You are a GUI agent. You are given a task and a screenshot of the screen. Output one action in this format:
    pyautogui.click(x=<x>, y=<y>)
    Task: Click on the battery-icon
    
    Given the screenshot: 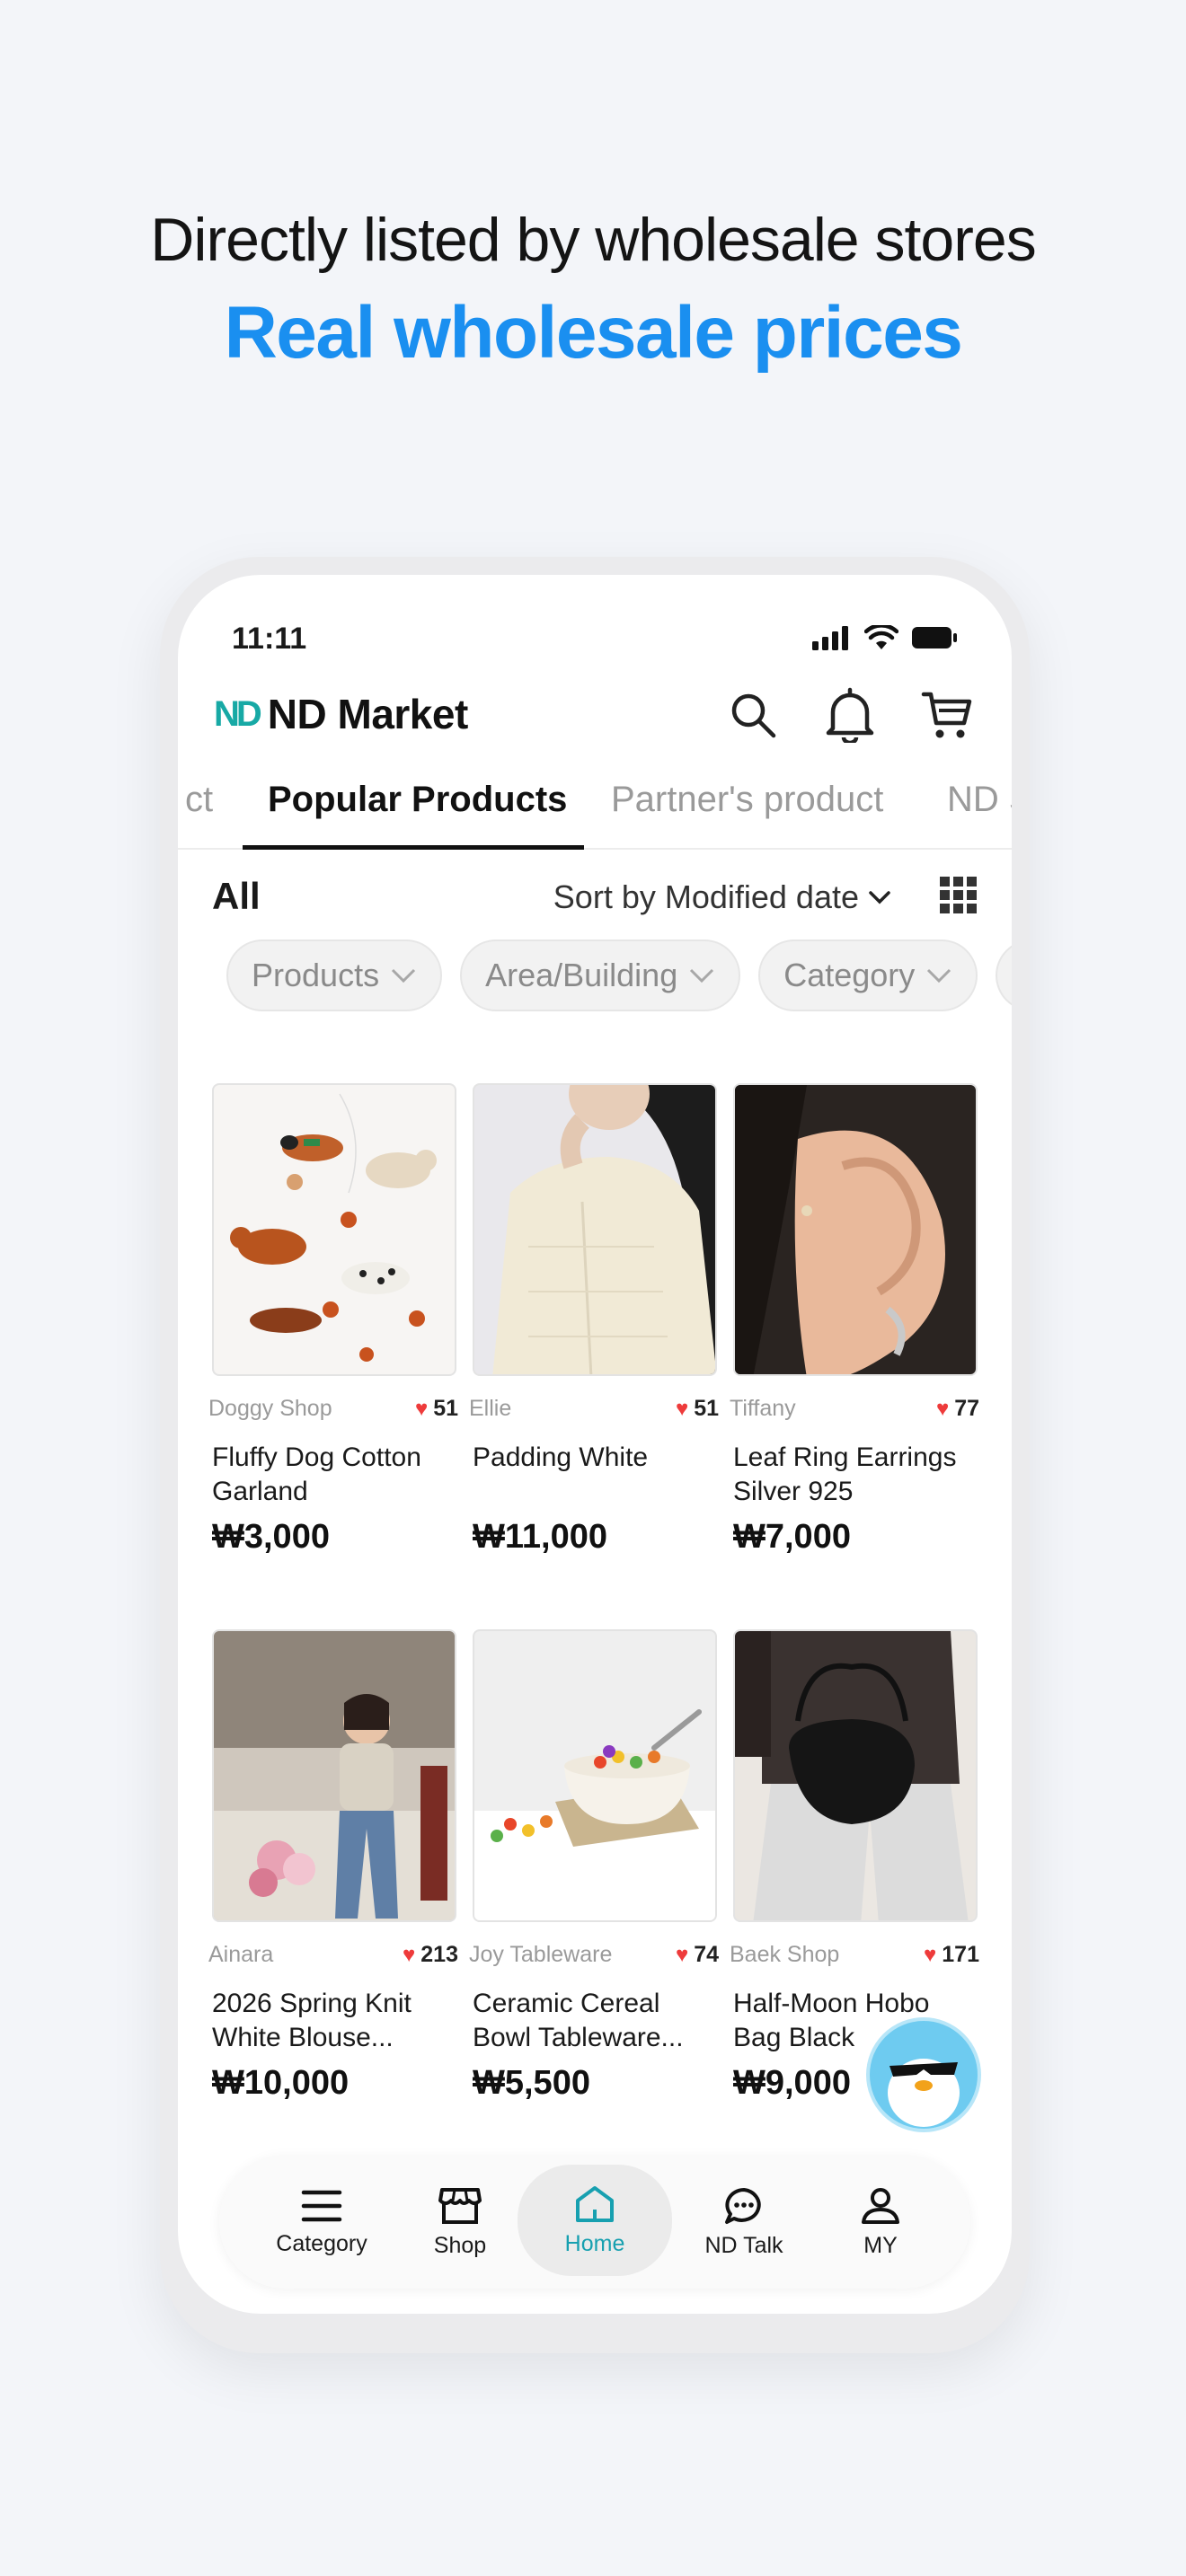 What is the action you would take?
    pyautogui.click(x=934, y=637)
    